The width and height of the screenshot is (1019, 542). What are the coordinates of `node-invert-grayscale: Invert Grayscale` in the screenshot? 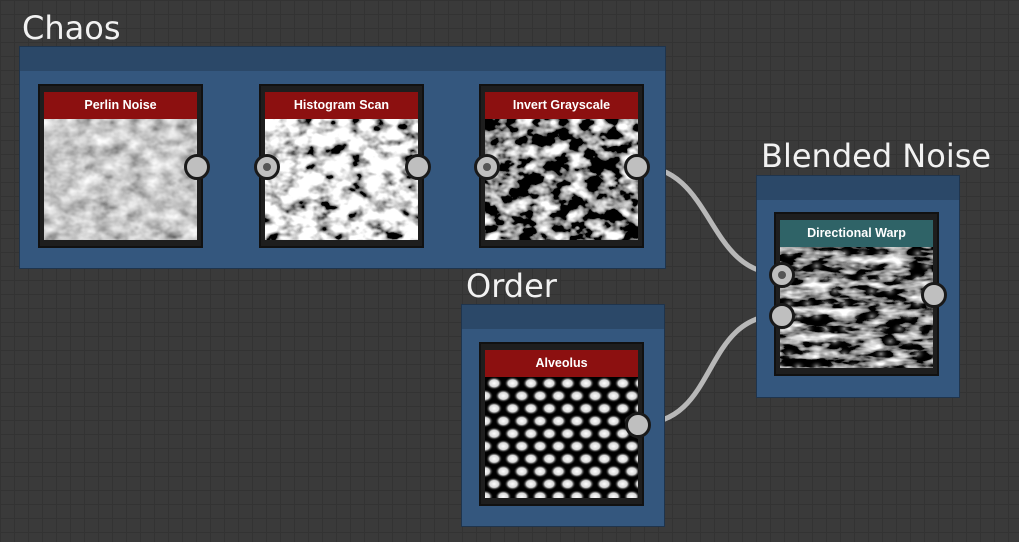 It's located at (561, 166).